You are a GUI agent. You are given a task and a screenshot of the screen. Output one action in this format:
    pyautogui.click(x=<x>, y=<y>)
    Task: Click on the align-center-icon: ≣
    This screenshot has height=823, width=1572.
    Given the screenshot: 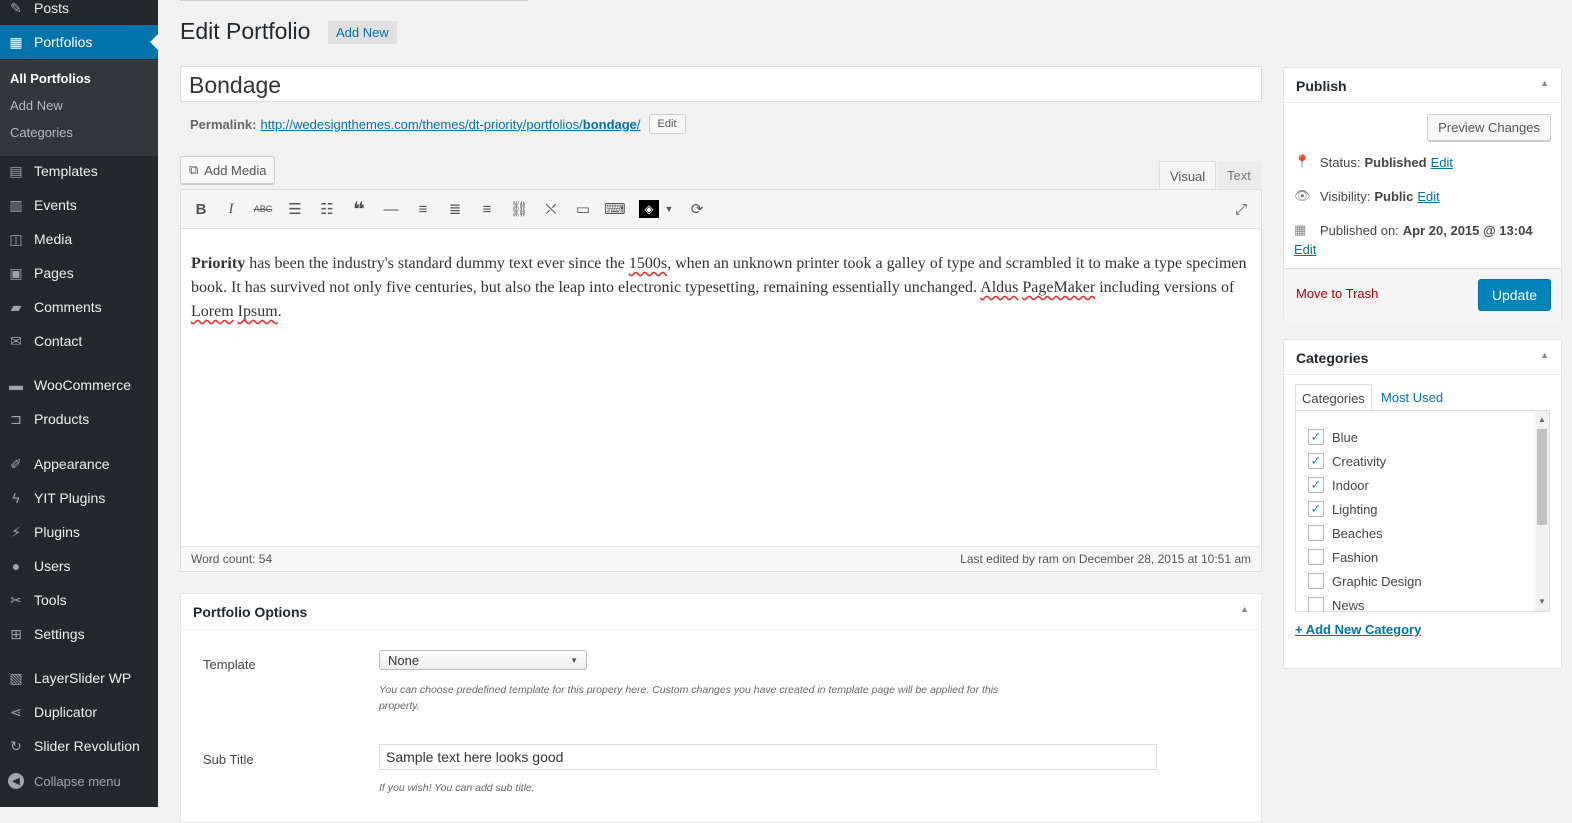 What is the action you would take?
    pyautogui.click(x=455, y=209)
    